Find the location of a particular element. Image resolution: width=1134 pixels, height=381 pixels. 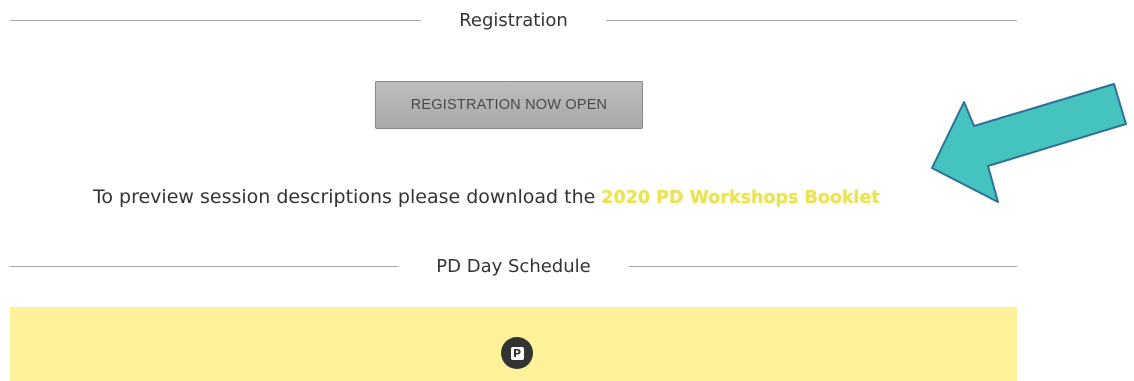

parking-icon: P is located at coordinates (517, 353).